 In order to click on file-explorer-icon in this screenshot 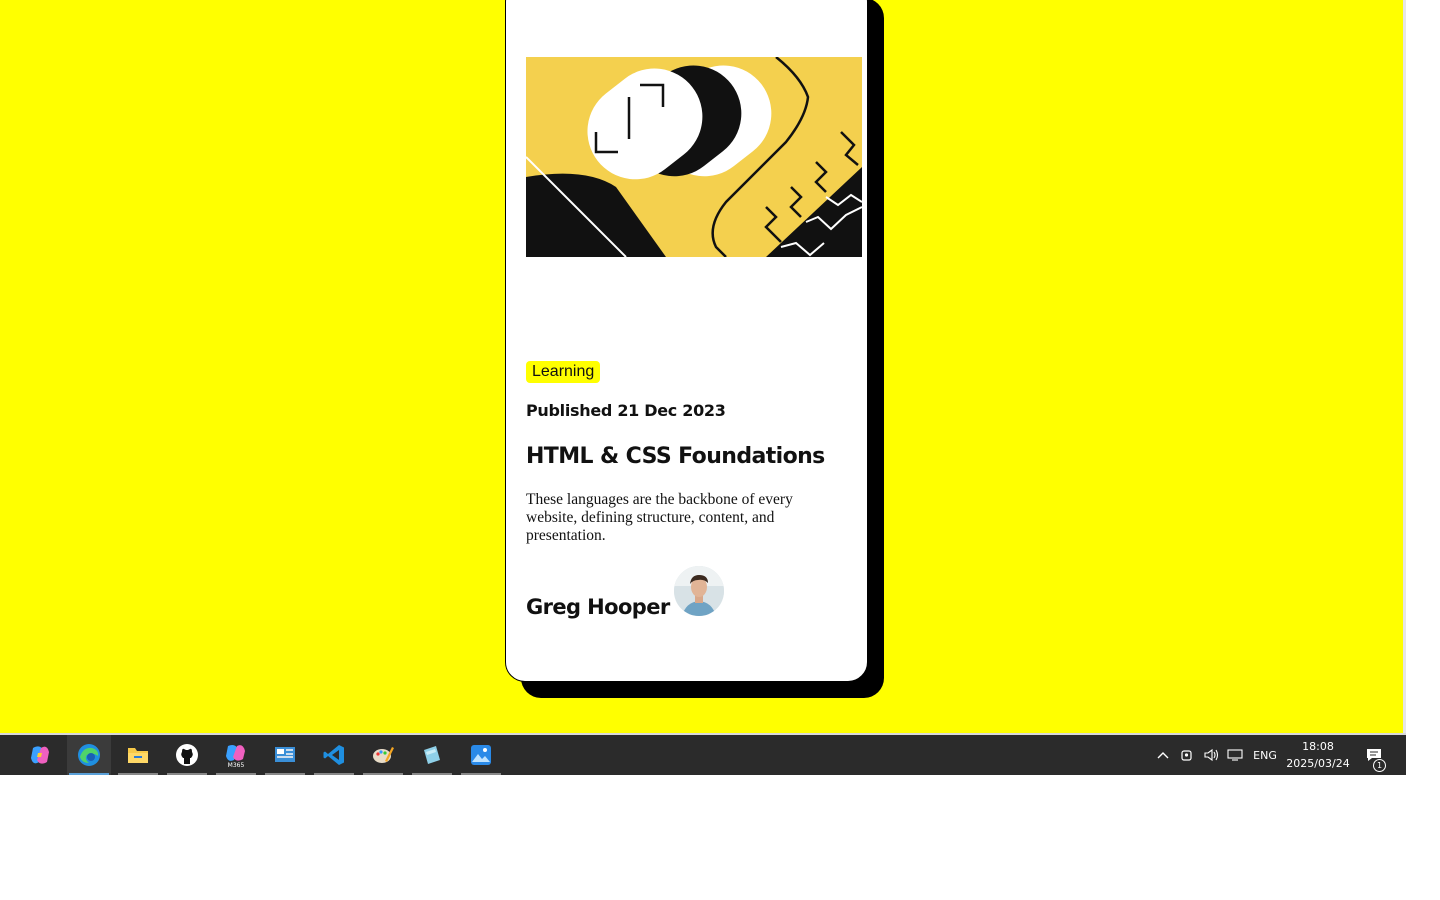, I will do `click(138, 755)`.